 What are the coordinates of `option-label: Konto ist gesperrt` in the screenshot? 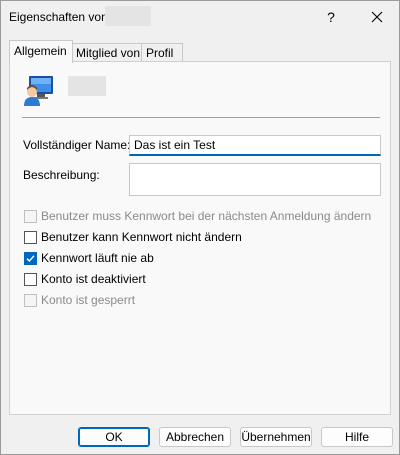 It's located at (88, 300).